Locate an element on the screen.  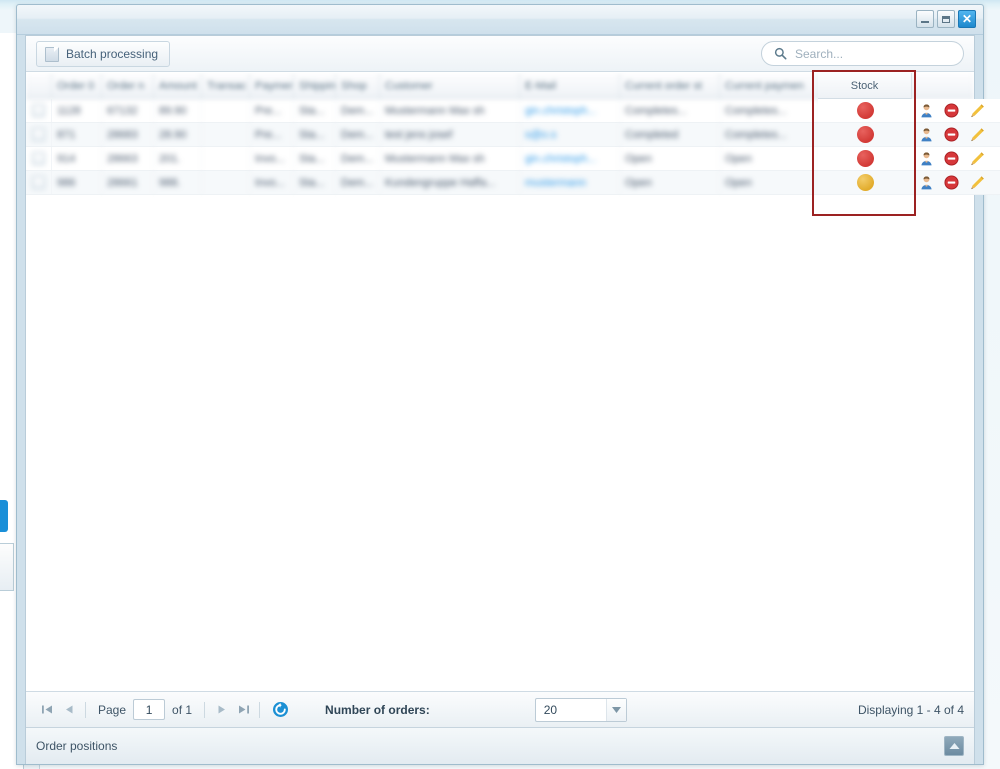
window-controls: ✕ is located at coordinates (946, 19).